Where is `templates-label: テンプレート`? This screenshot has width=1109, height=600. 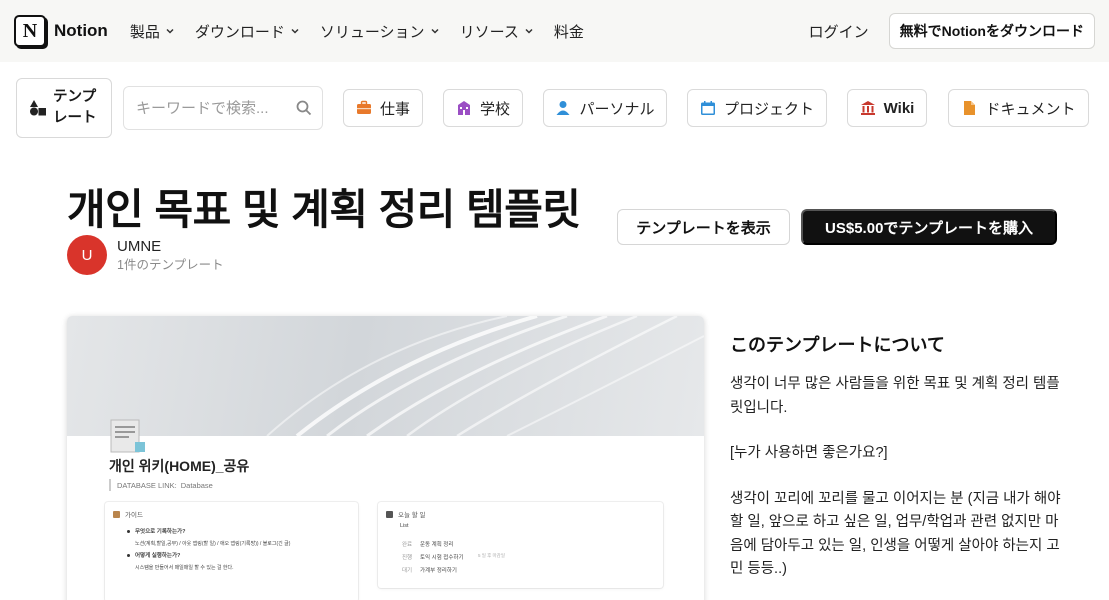
templates-label: テンプレート is located at coordinates (75, 107).